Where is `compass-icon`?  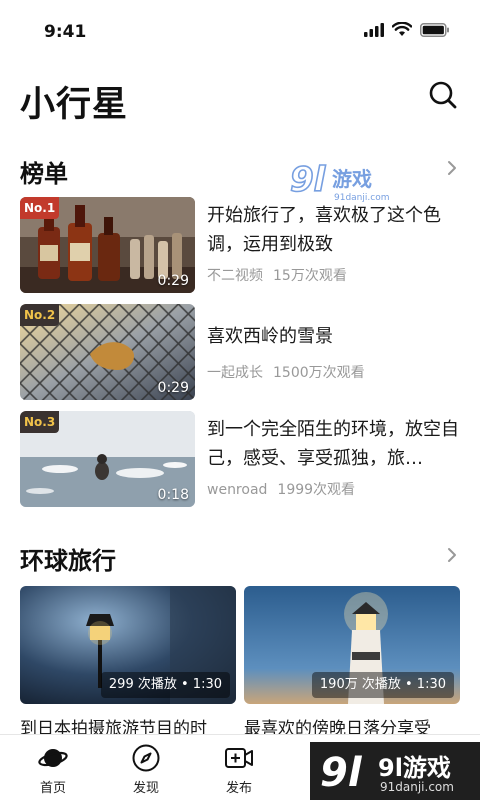 compass-icon is located at coordinates (146, 758).